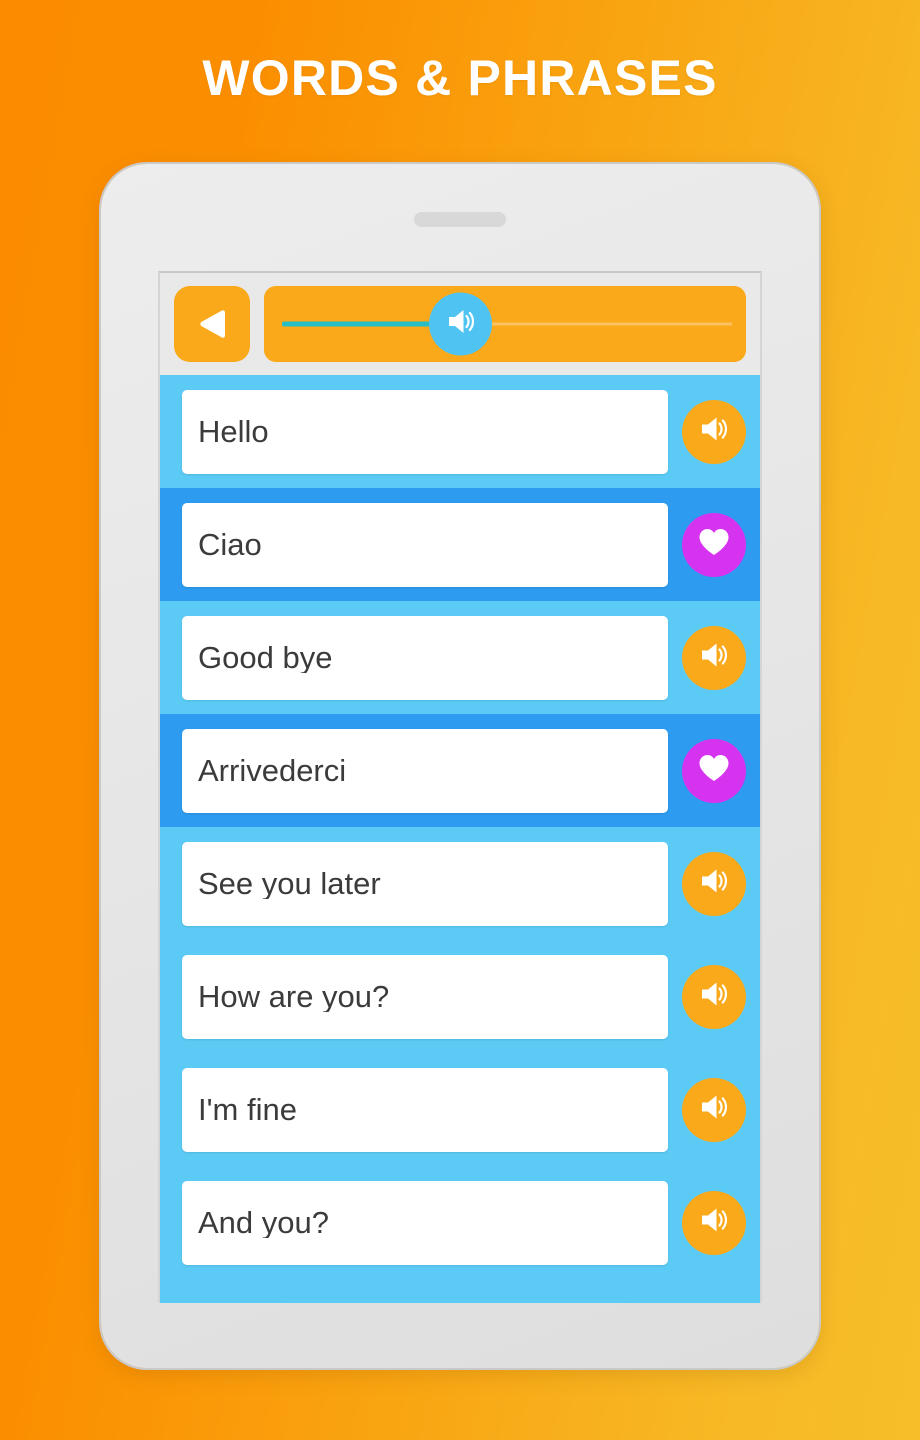 Image resolution: width=920 pixels, height=1440 pixels. Describe the element at coordinates (425, 431) in the screenshot. I see `phrase-box: Hello` at that location.